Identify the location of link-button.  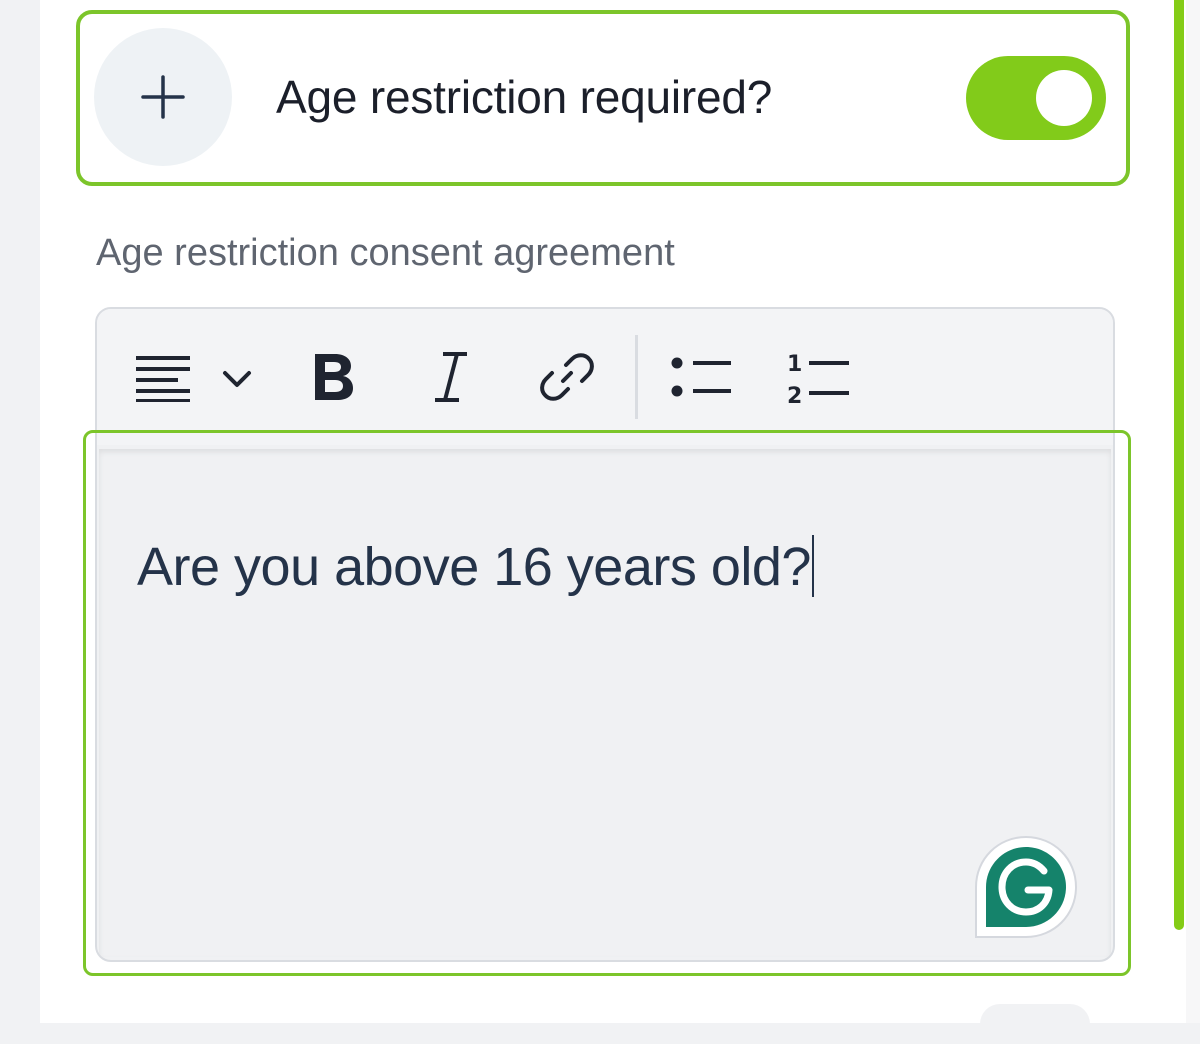
(567, 377).